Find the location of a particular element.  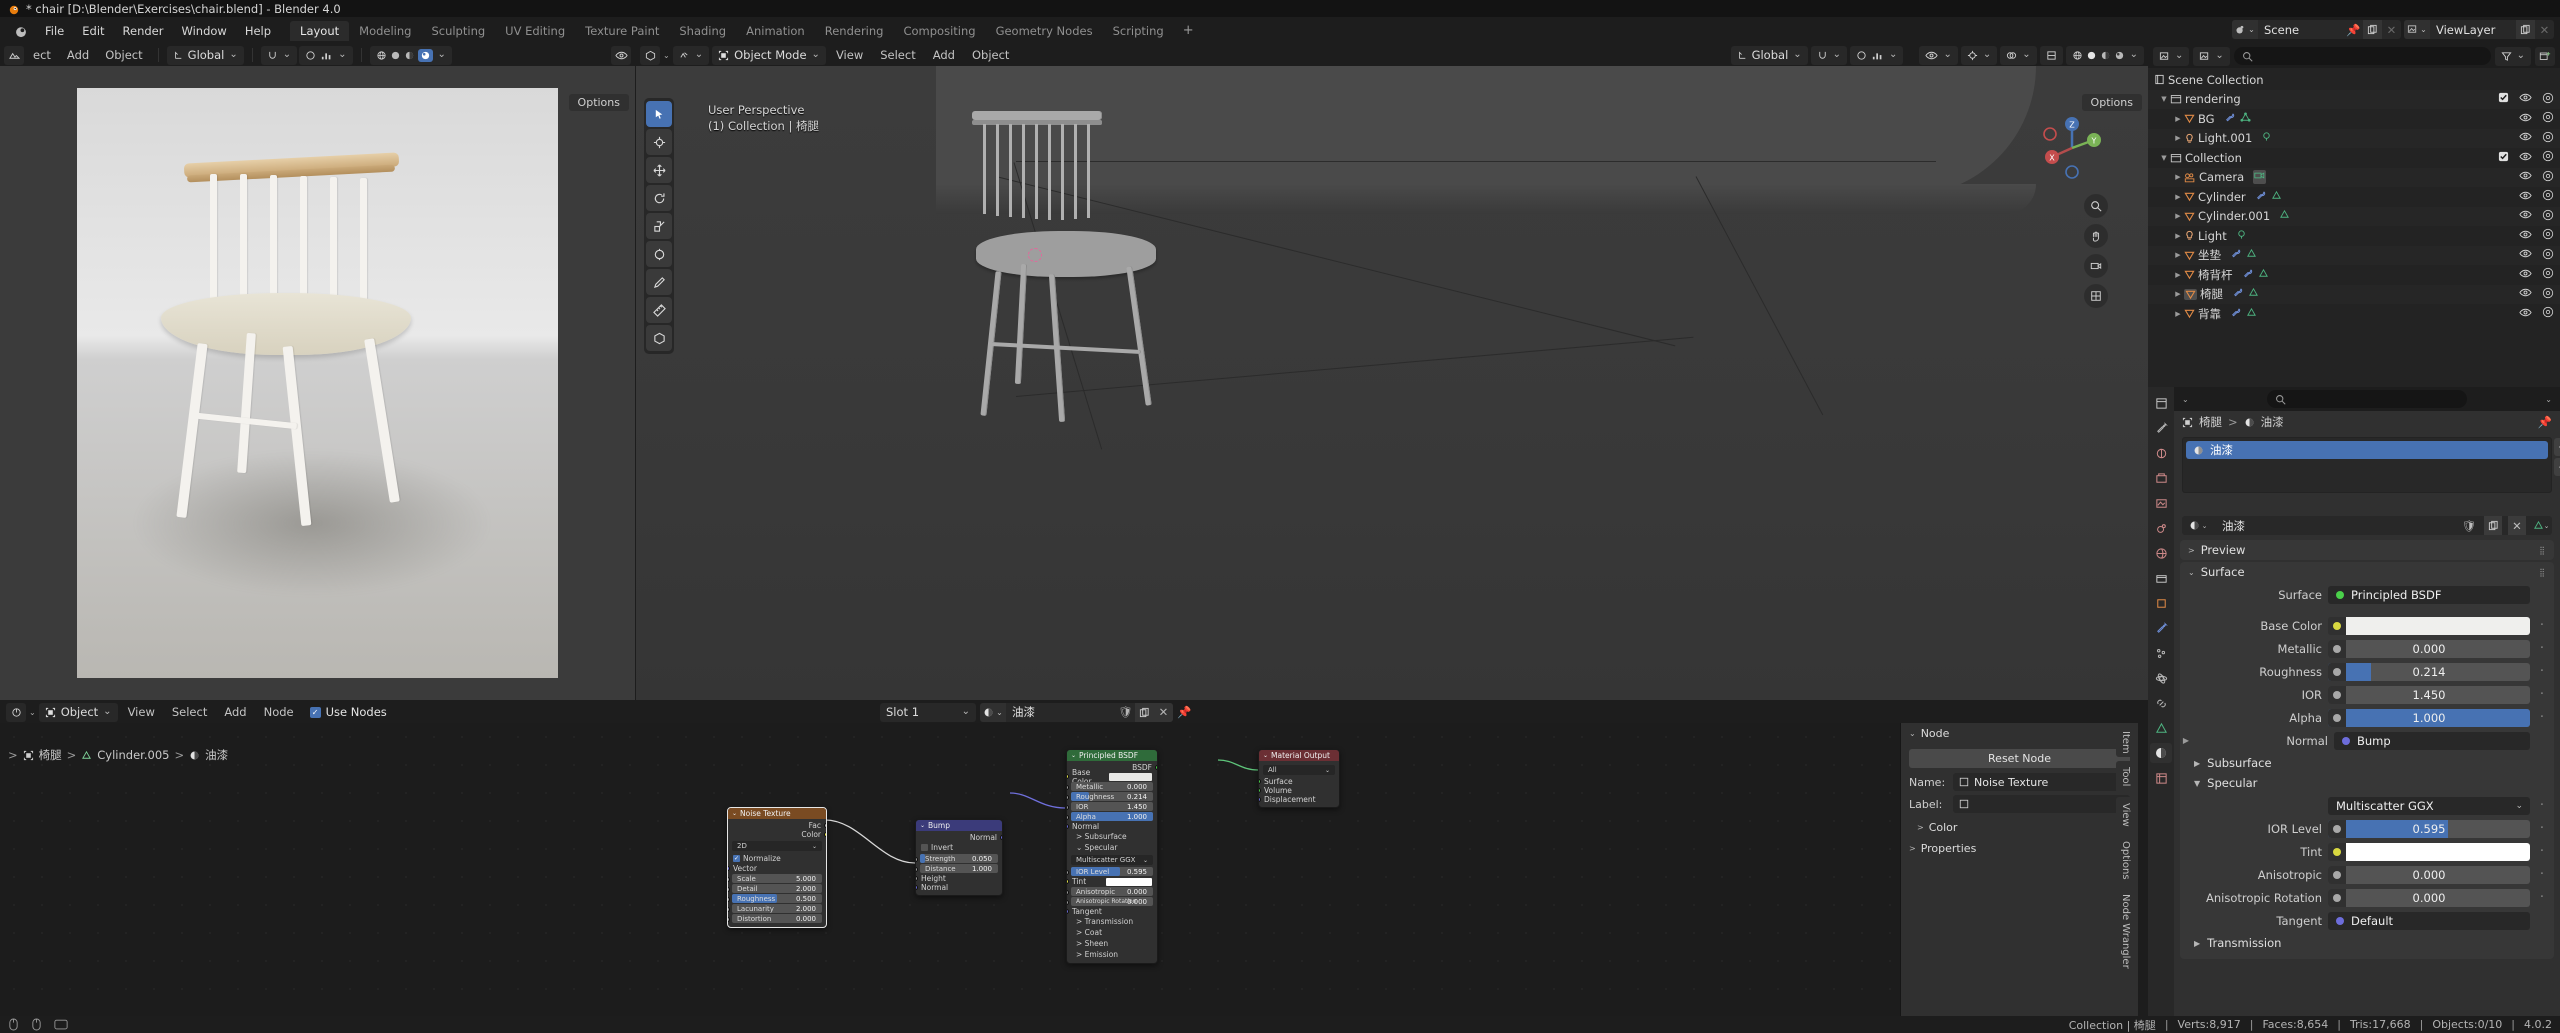

wrench-modifier-icon is located at coordinates (2237, 294).